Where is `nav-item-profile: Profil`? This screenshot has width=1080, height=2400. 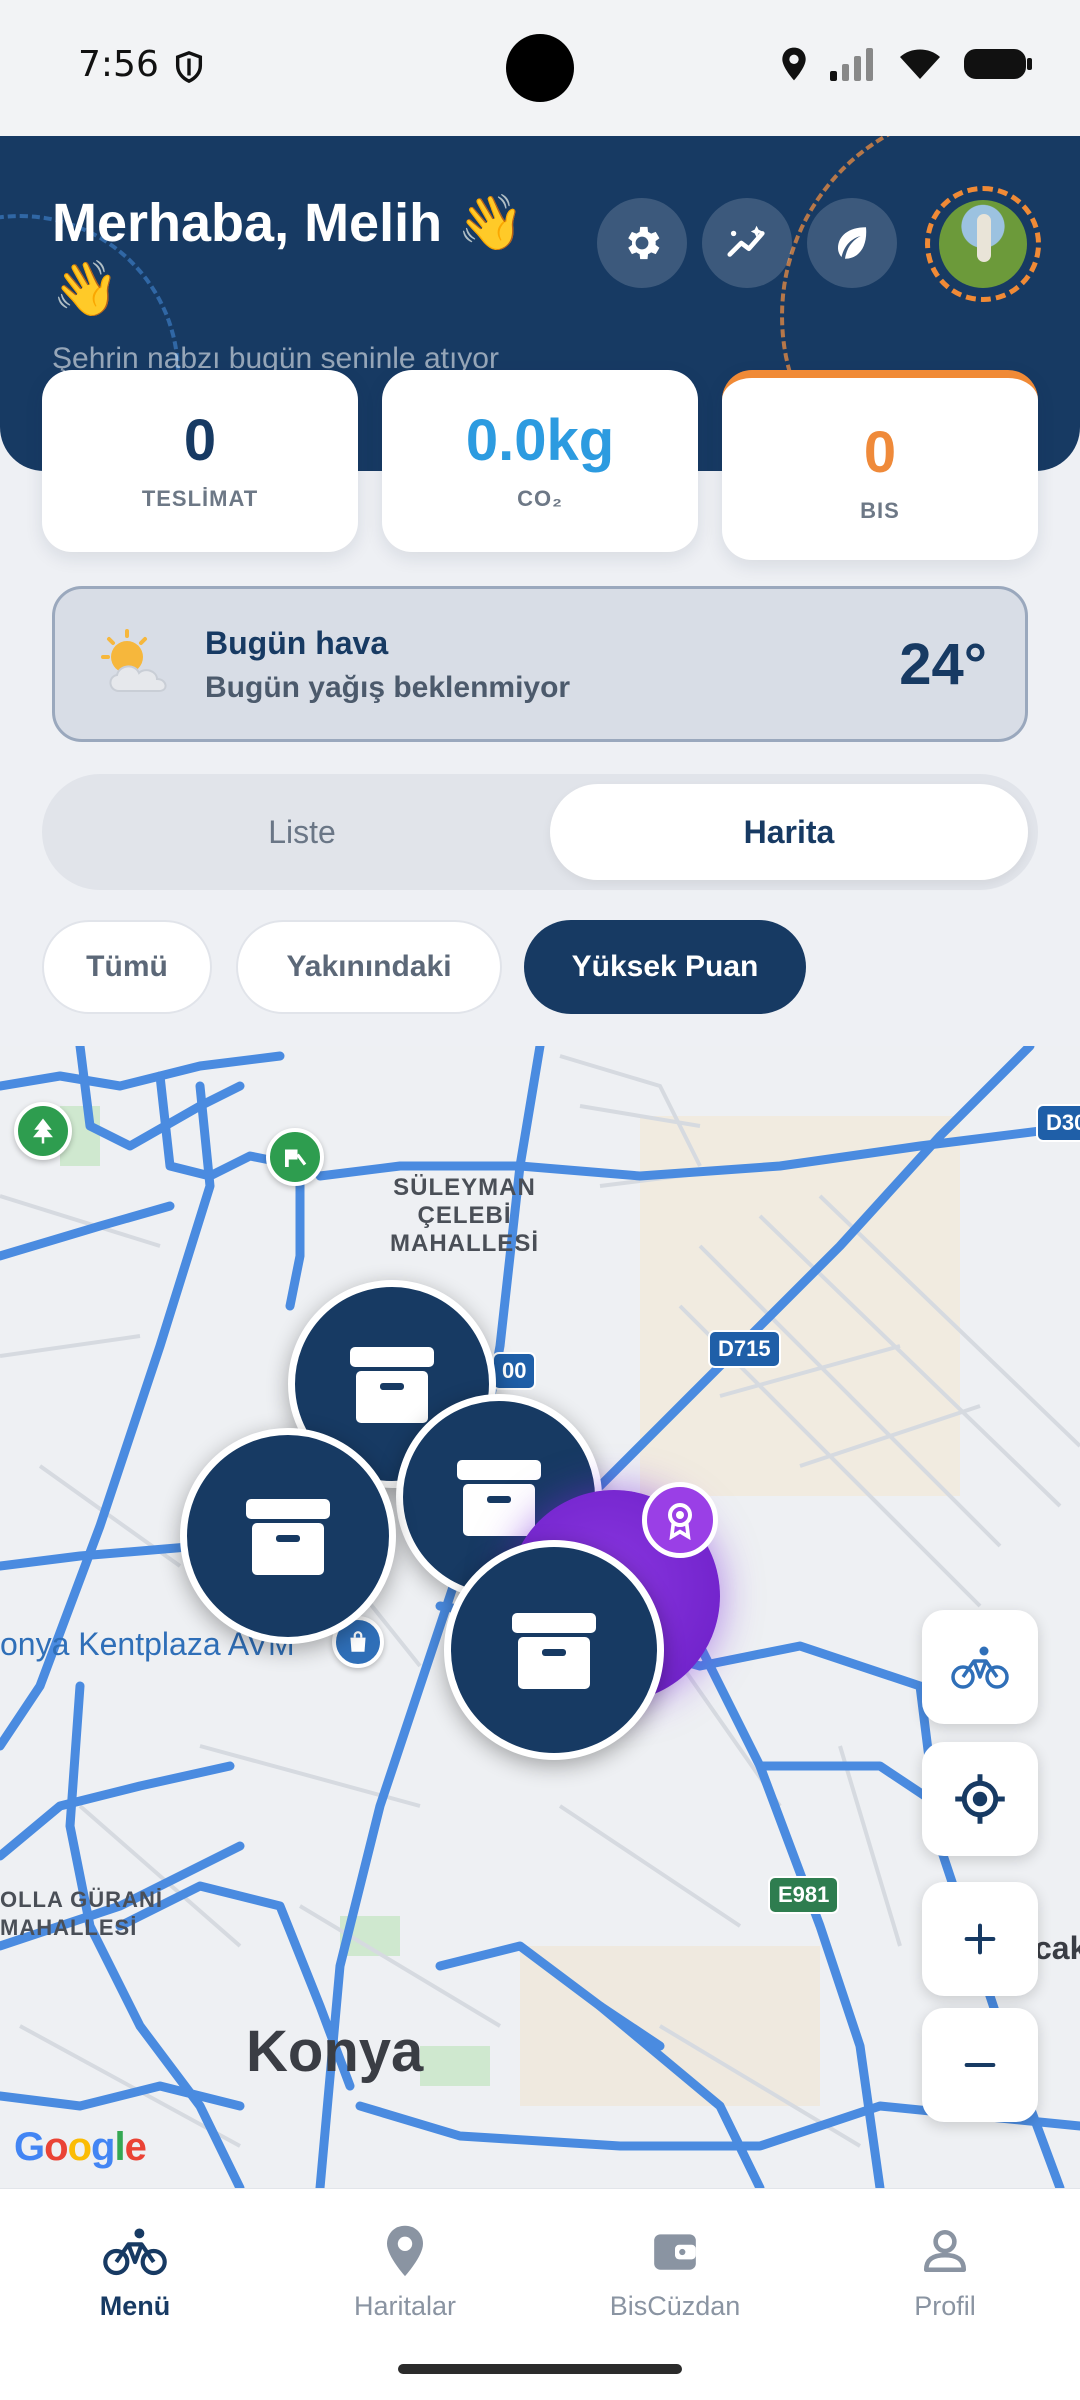
nav-item-profile: Profil is located at coordinates (945, 2270).